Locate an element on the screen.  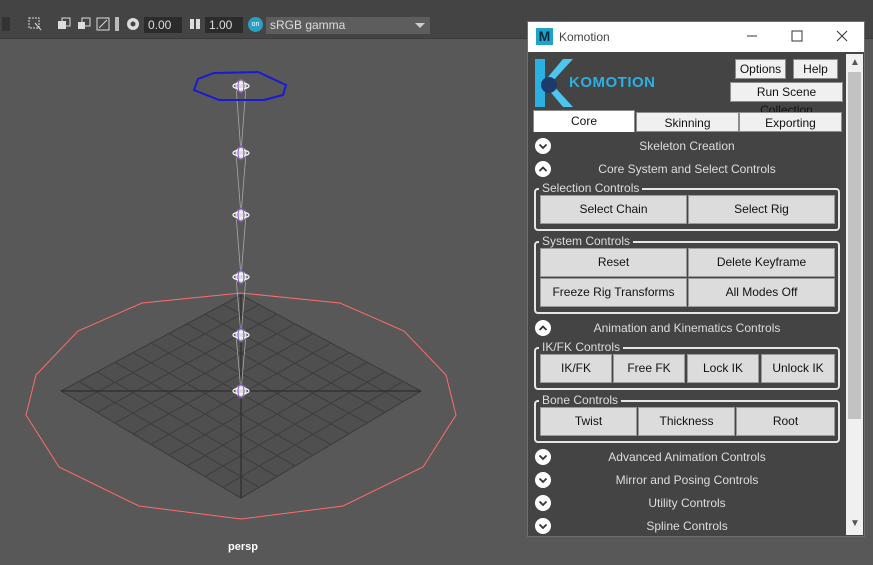
section-label: Skeleton Creation is located at coordinates (687, 146).